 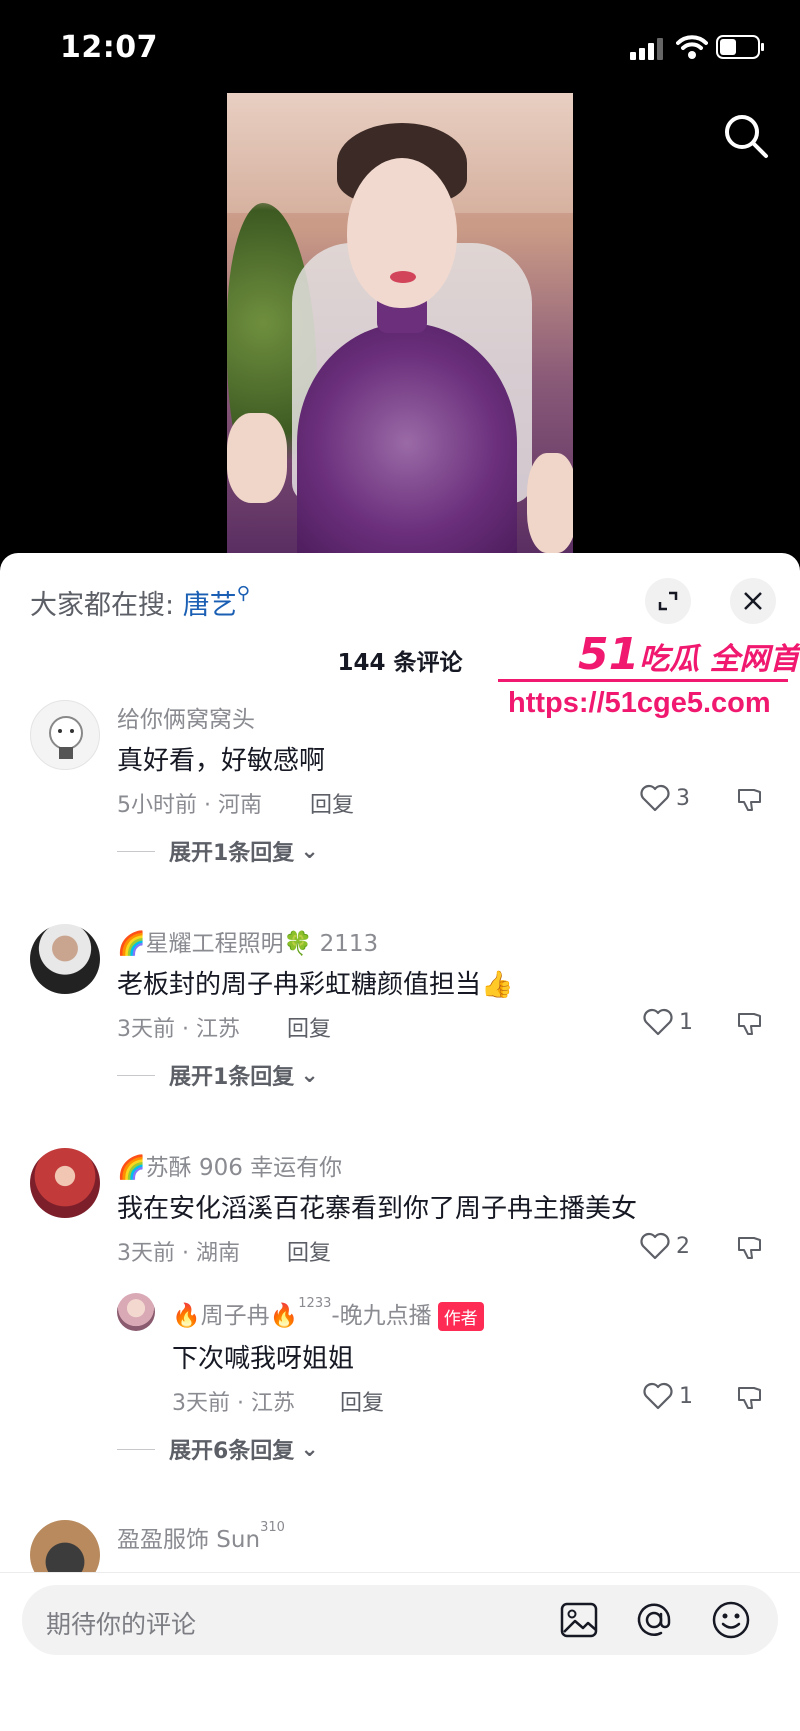 What do you see at coordinates (740, 47) in the screenshot?
I see `battery-icon` at bounding box center [740, 47].